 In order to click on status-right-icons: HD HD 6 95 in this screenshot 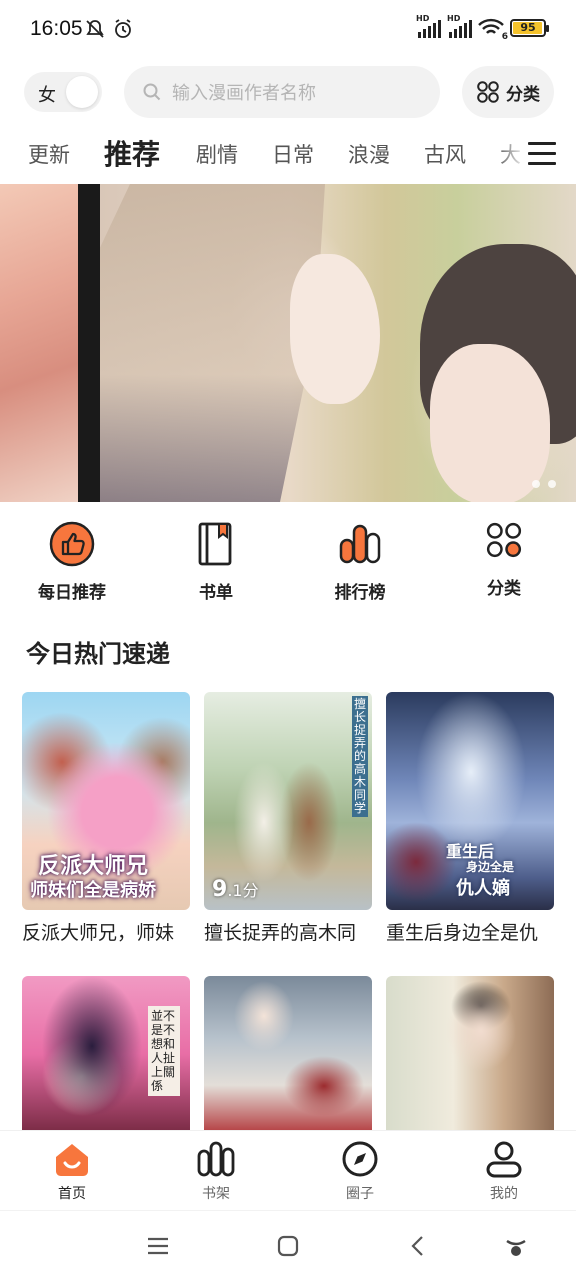, I will do `click(482, 28)`.